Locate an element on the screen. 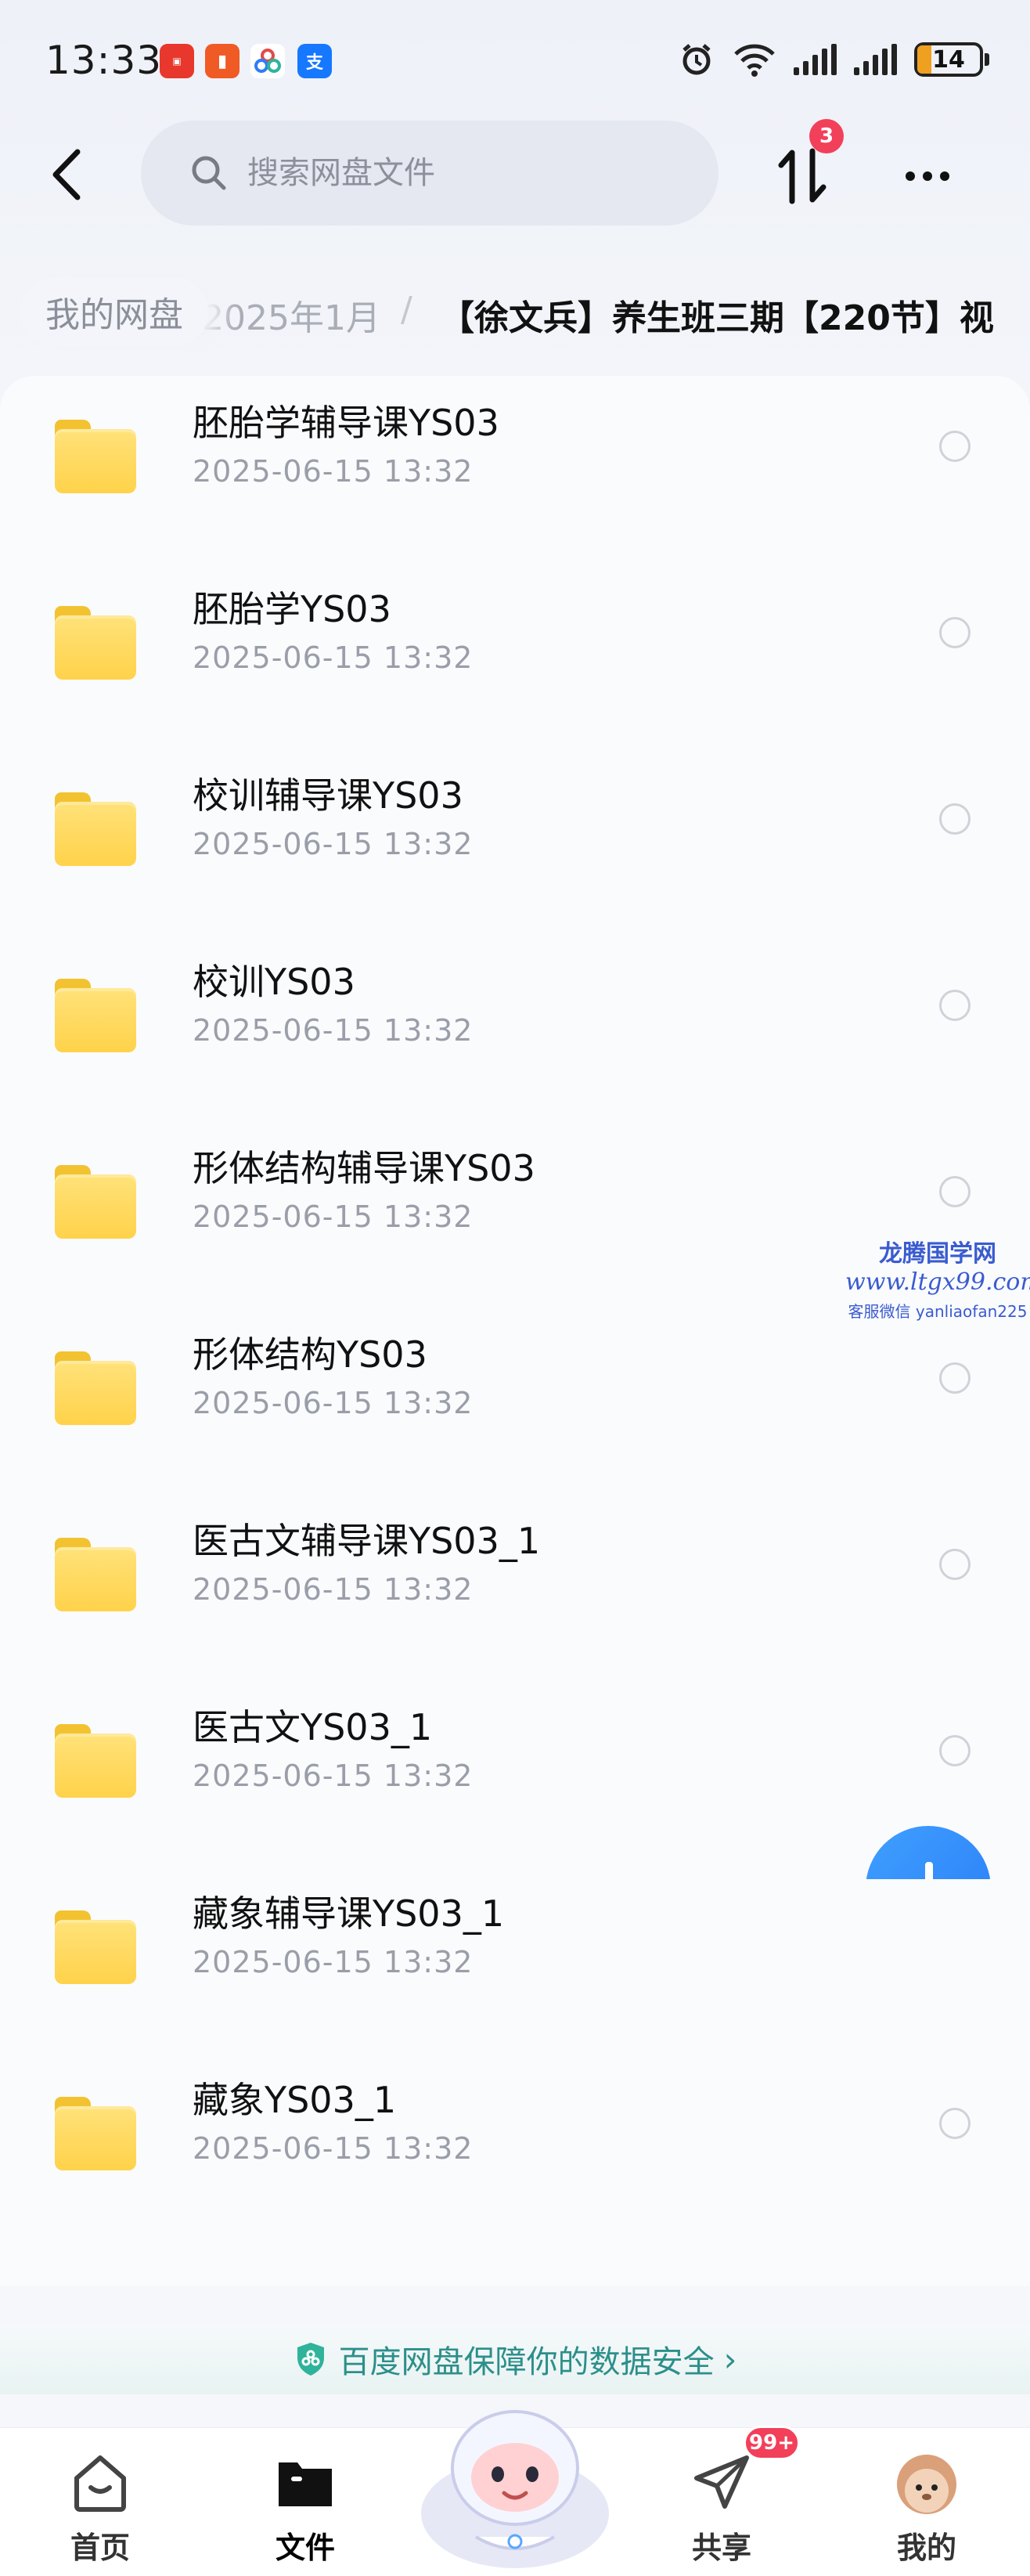  nav-home-label: 首页 is located at coordinates (100, 2548).